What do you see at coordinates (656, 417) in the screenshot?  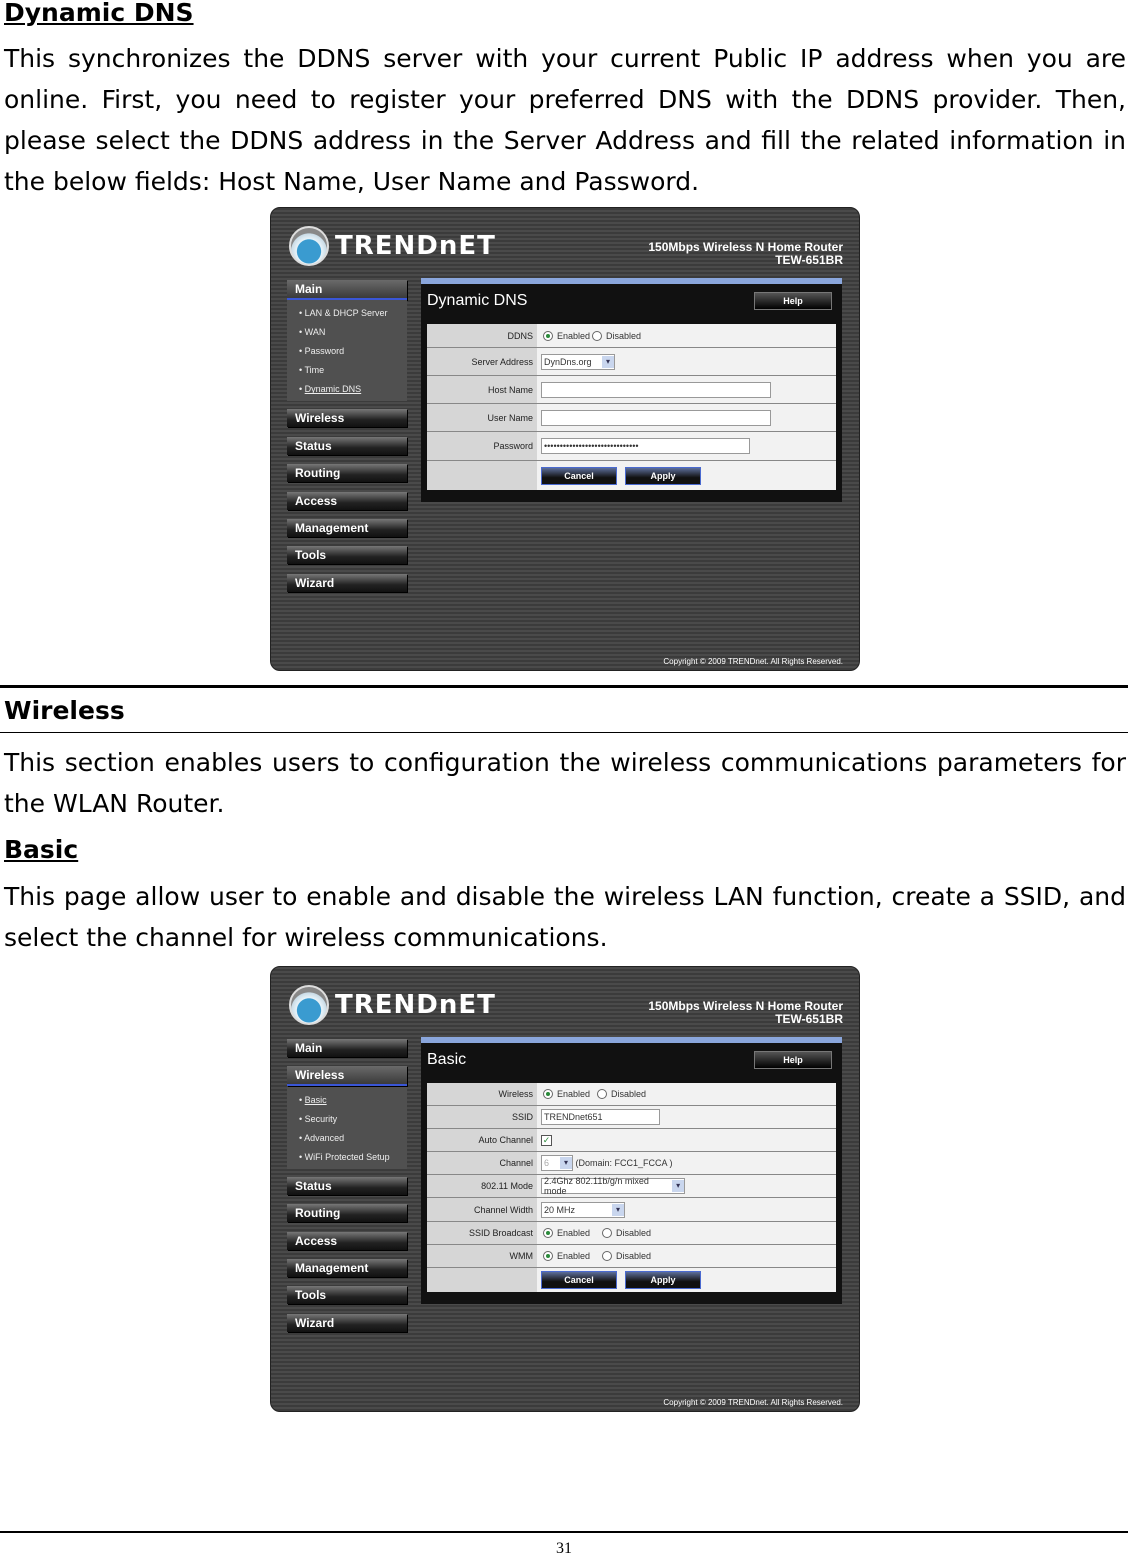 I see `user-name-input` at bounding box center [656, 417].